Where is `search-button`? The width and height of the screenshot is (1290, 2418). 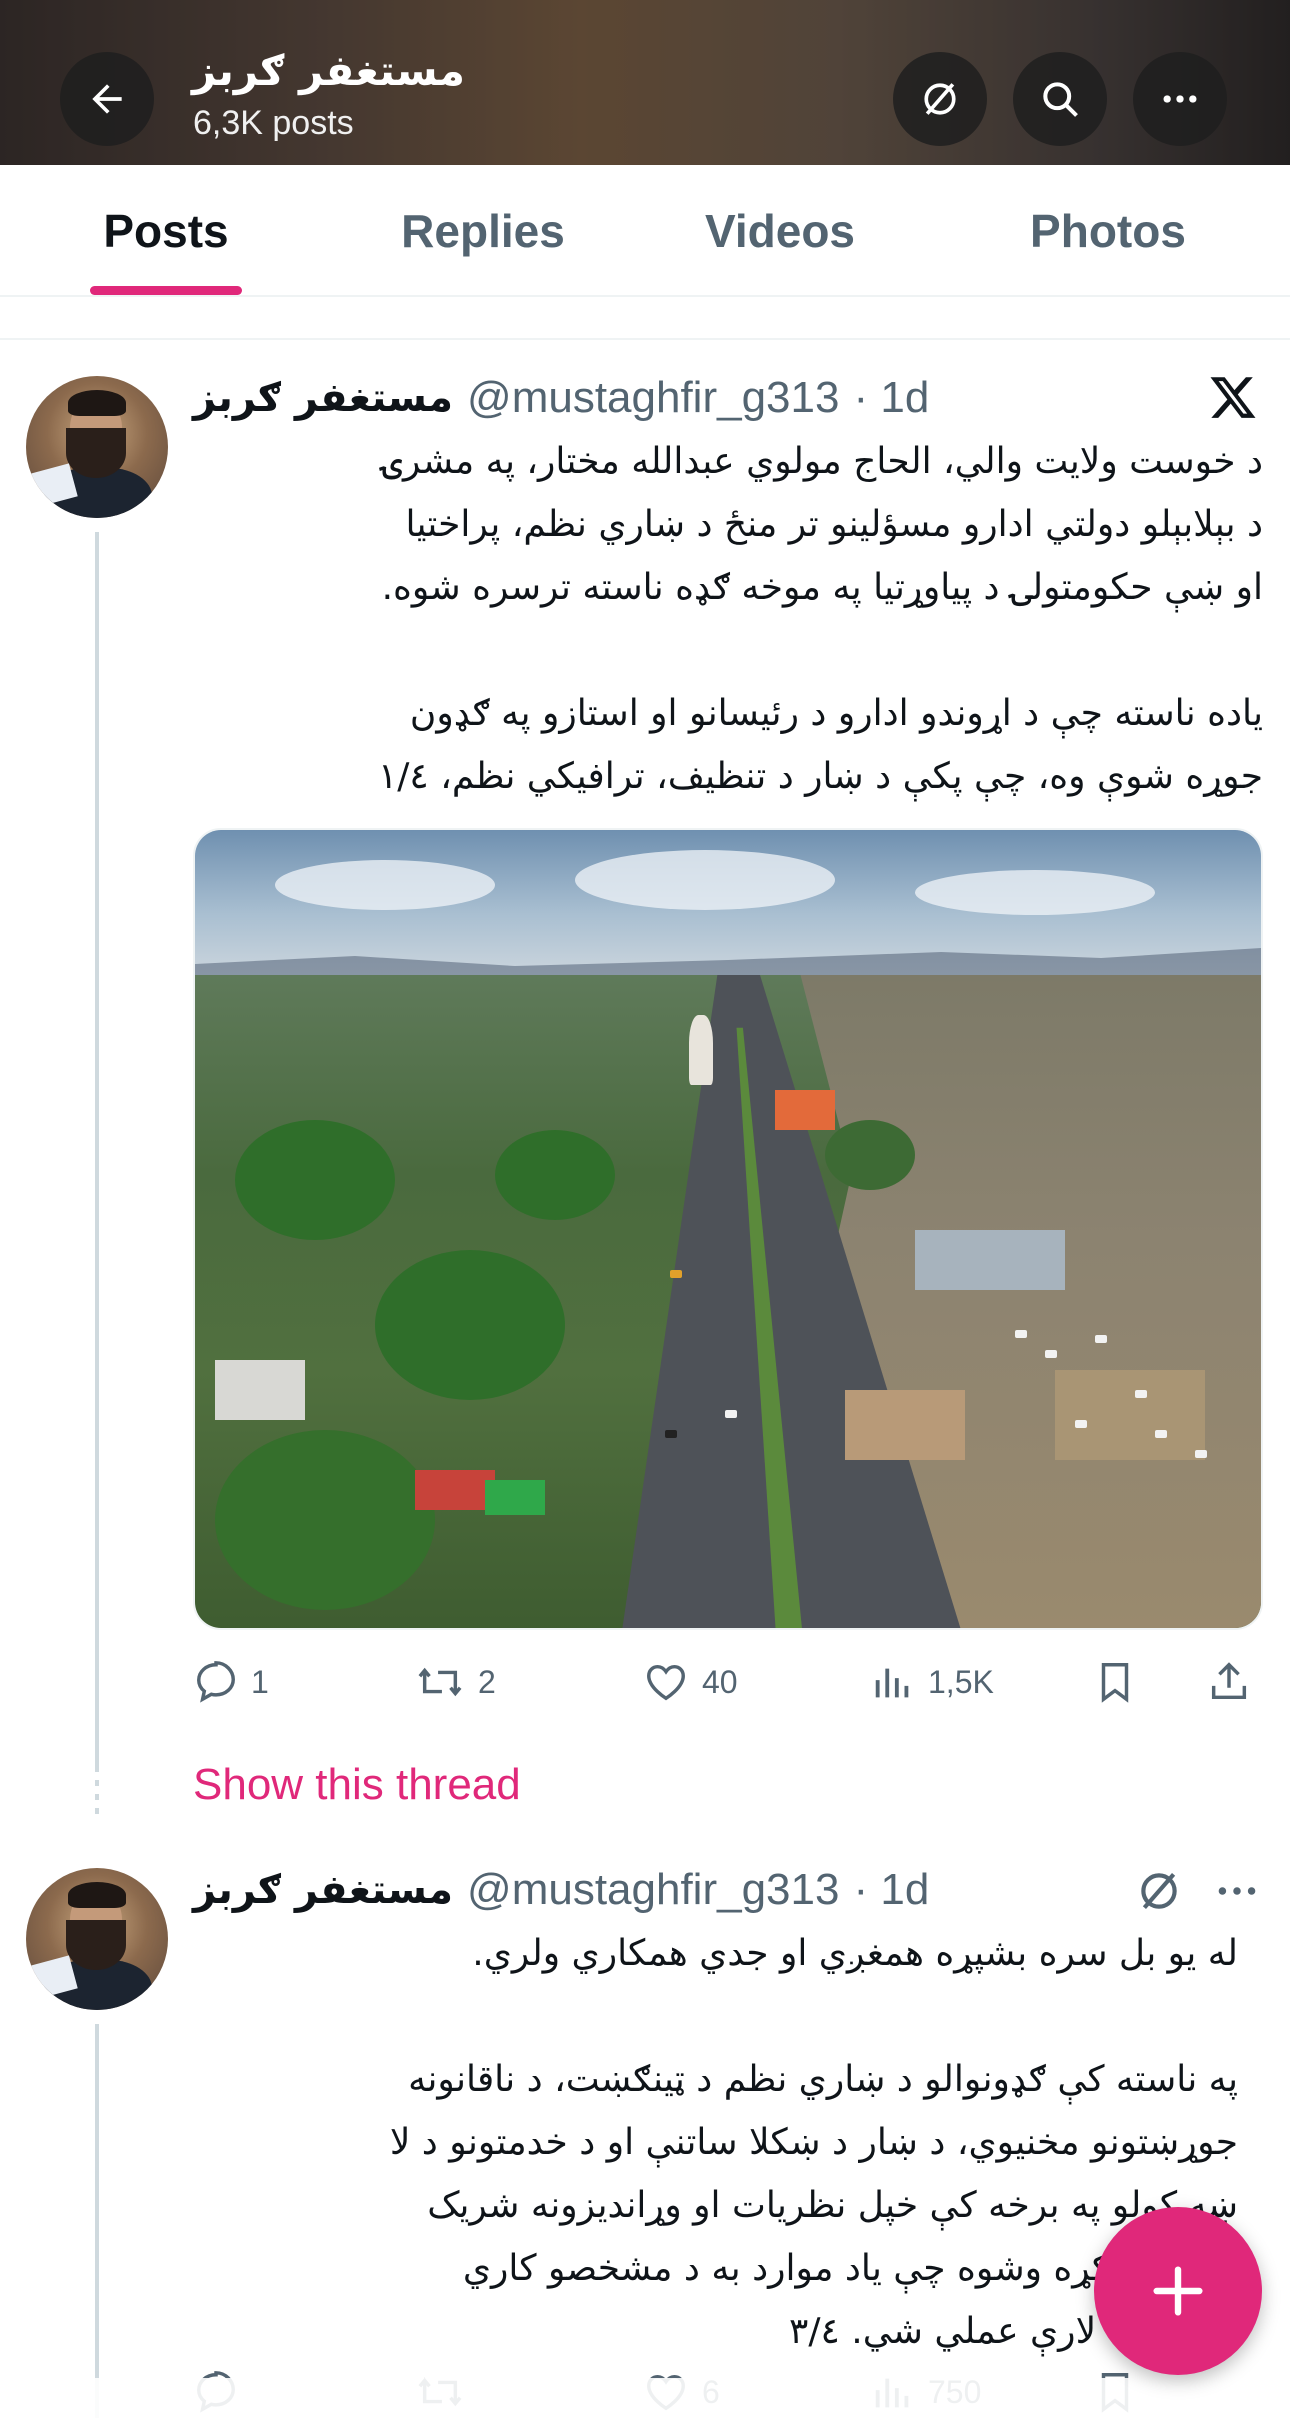
search-button is located at coordinates (1060, 99).